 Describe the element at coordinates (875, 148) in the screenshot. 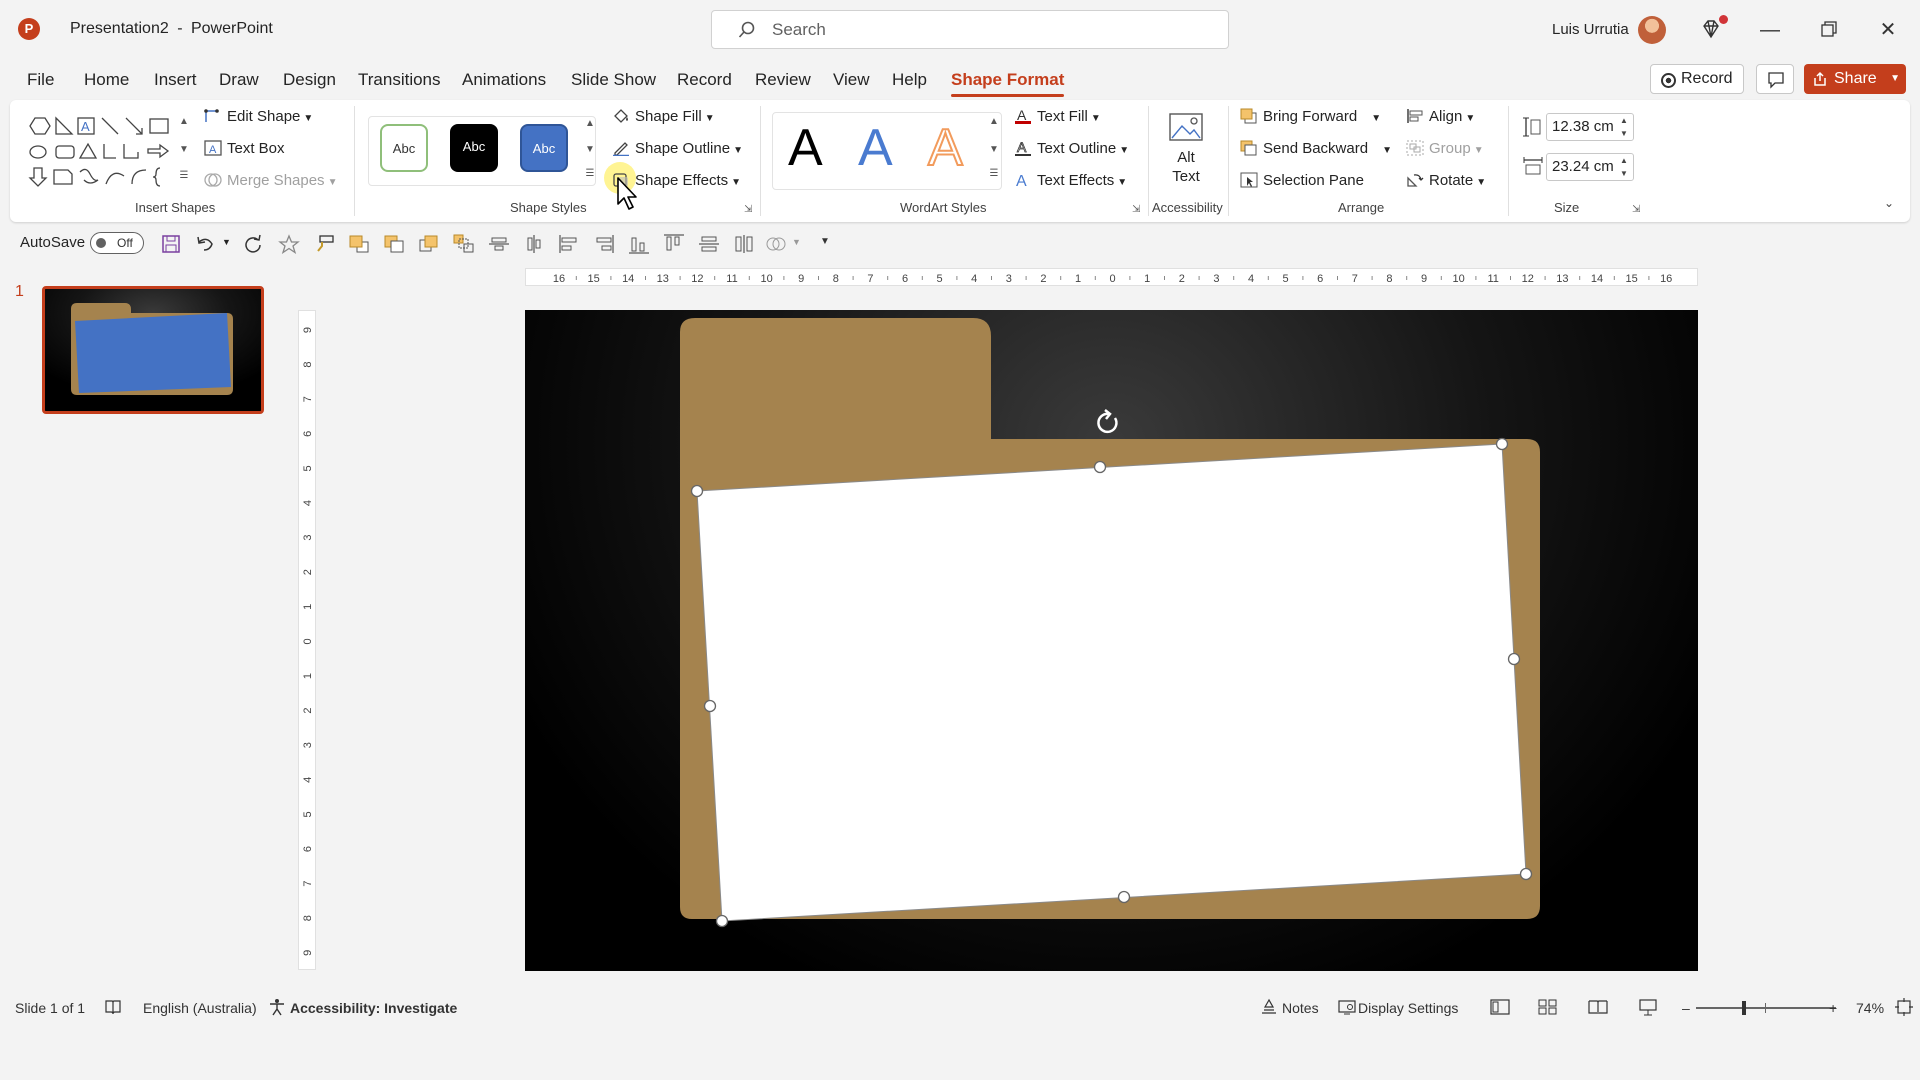

I see `wordart-style-blue: A` at that location.